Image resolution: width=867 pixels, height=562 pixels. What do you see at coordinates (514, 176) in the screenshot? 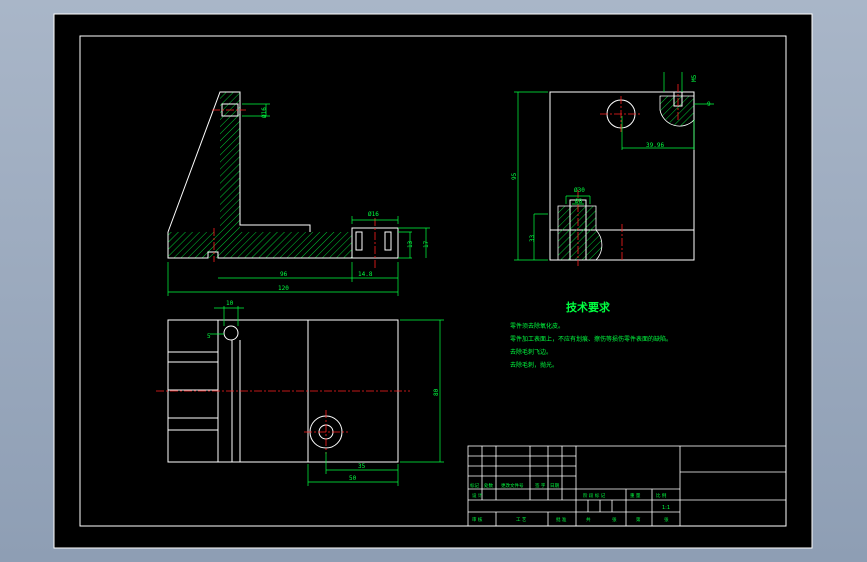
I see `dim-side-95: 95` at bounding box center [514, 176].